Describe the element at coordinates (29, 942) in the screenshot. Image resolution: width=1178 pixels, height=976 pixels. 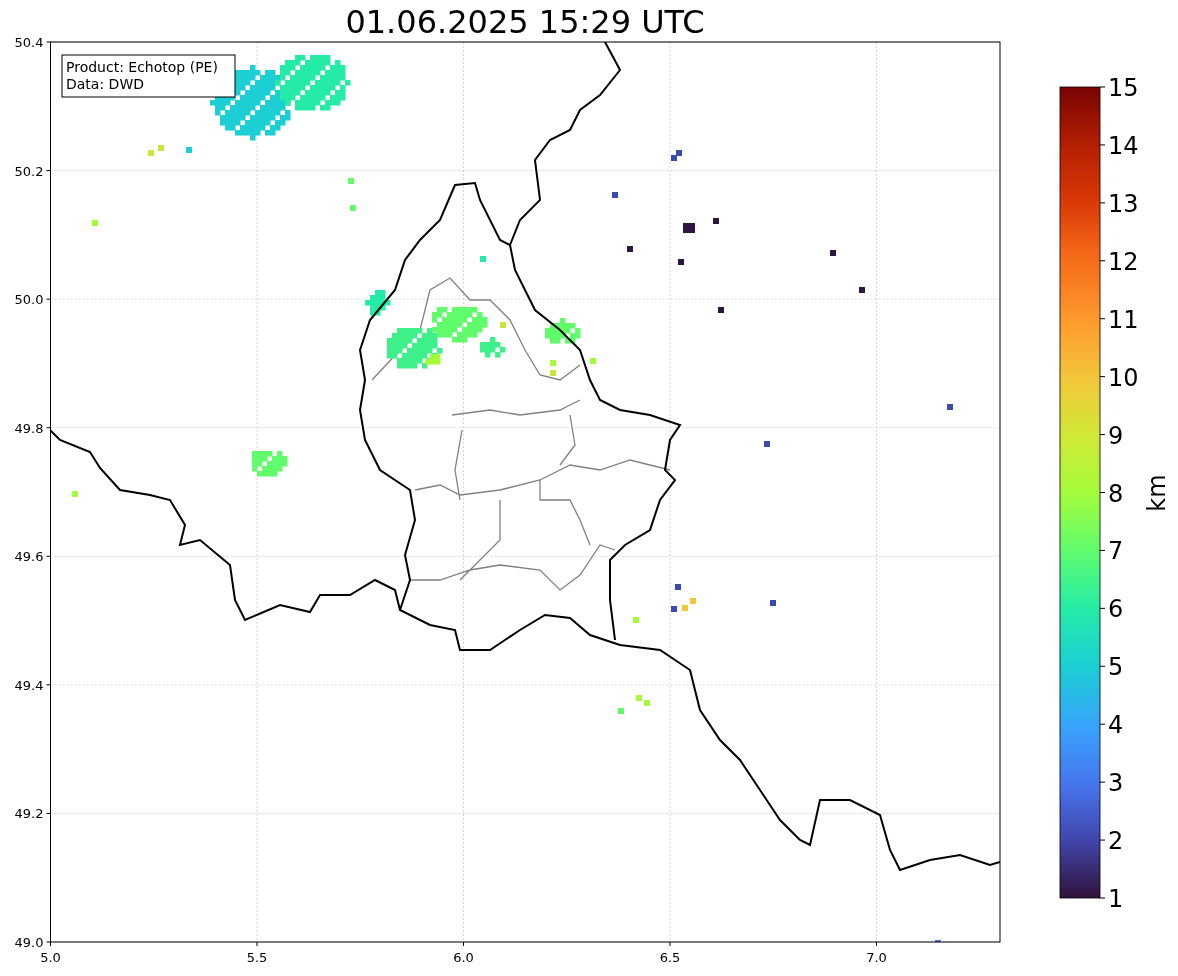
I see `y-tick-label: 49.0` at that location.